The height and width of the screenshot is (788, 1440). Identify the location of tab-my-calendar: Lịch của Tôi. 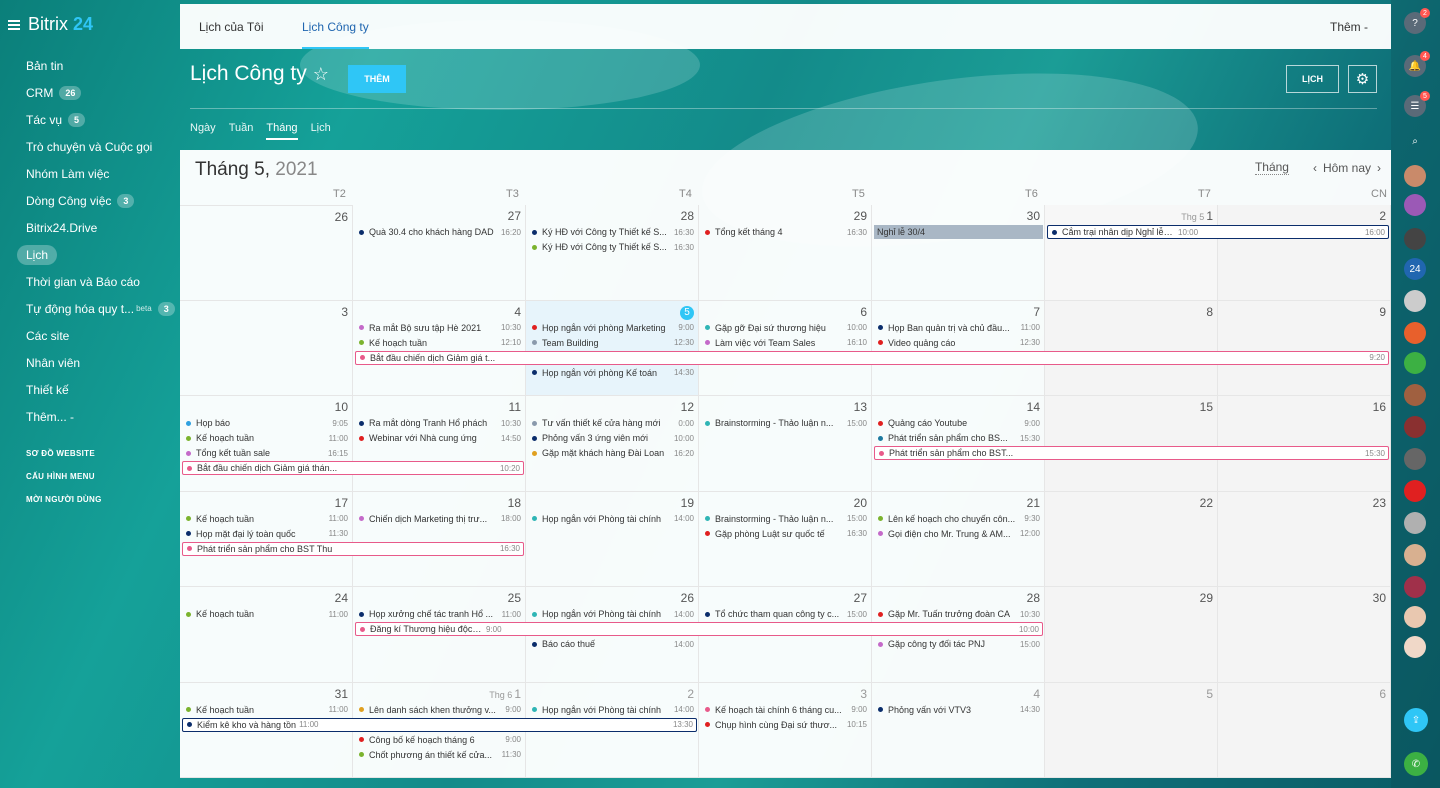
(231, 26).